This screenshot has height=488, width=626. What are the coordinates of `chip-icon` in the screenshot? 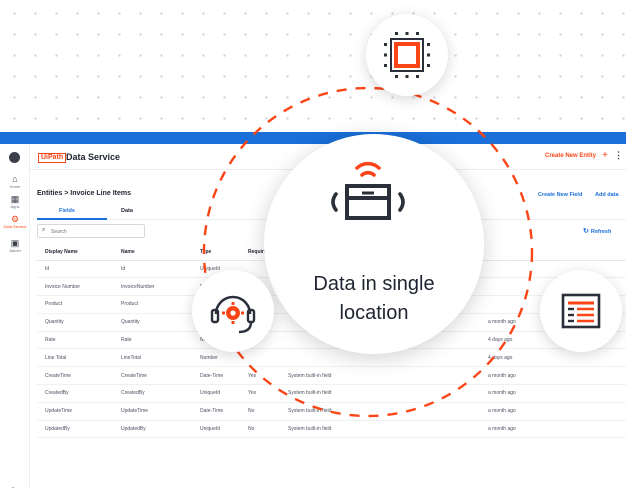 It's located at (407, 55).